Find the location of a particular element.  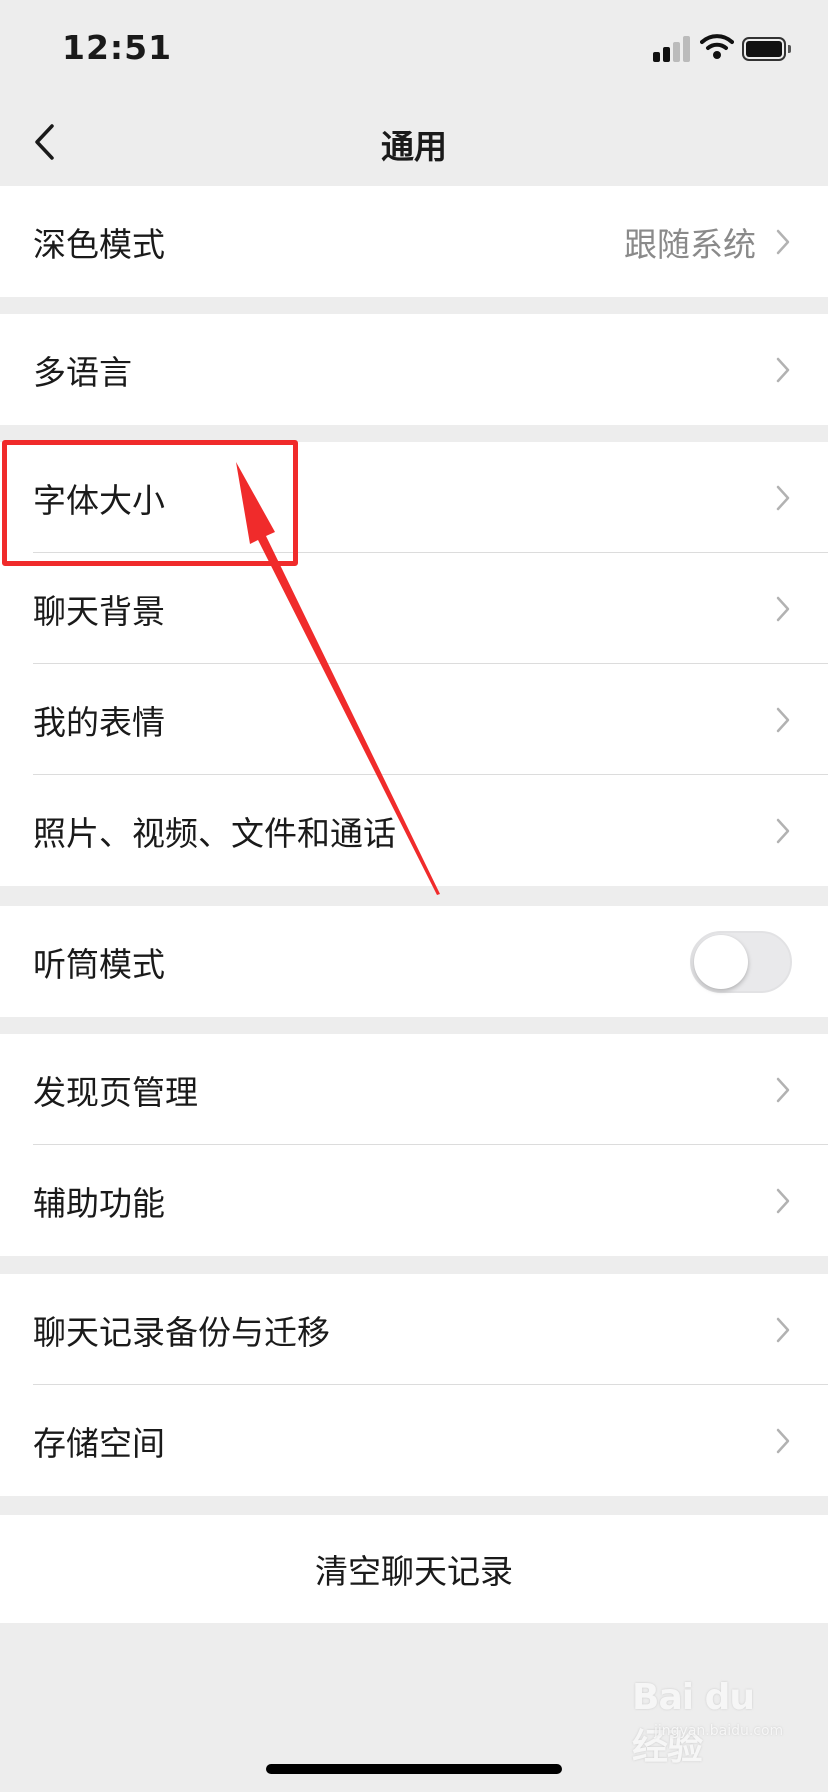

row-language: 多语言 is located at coordinates (414, 369).